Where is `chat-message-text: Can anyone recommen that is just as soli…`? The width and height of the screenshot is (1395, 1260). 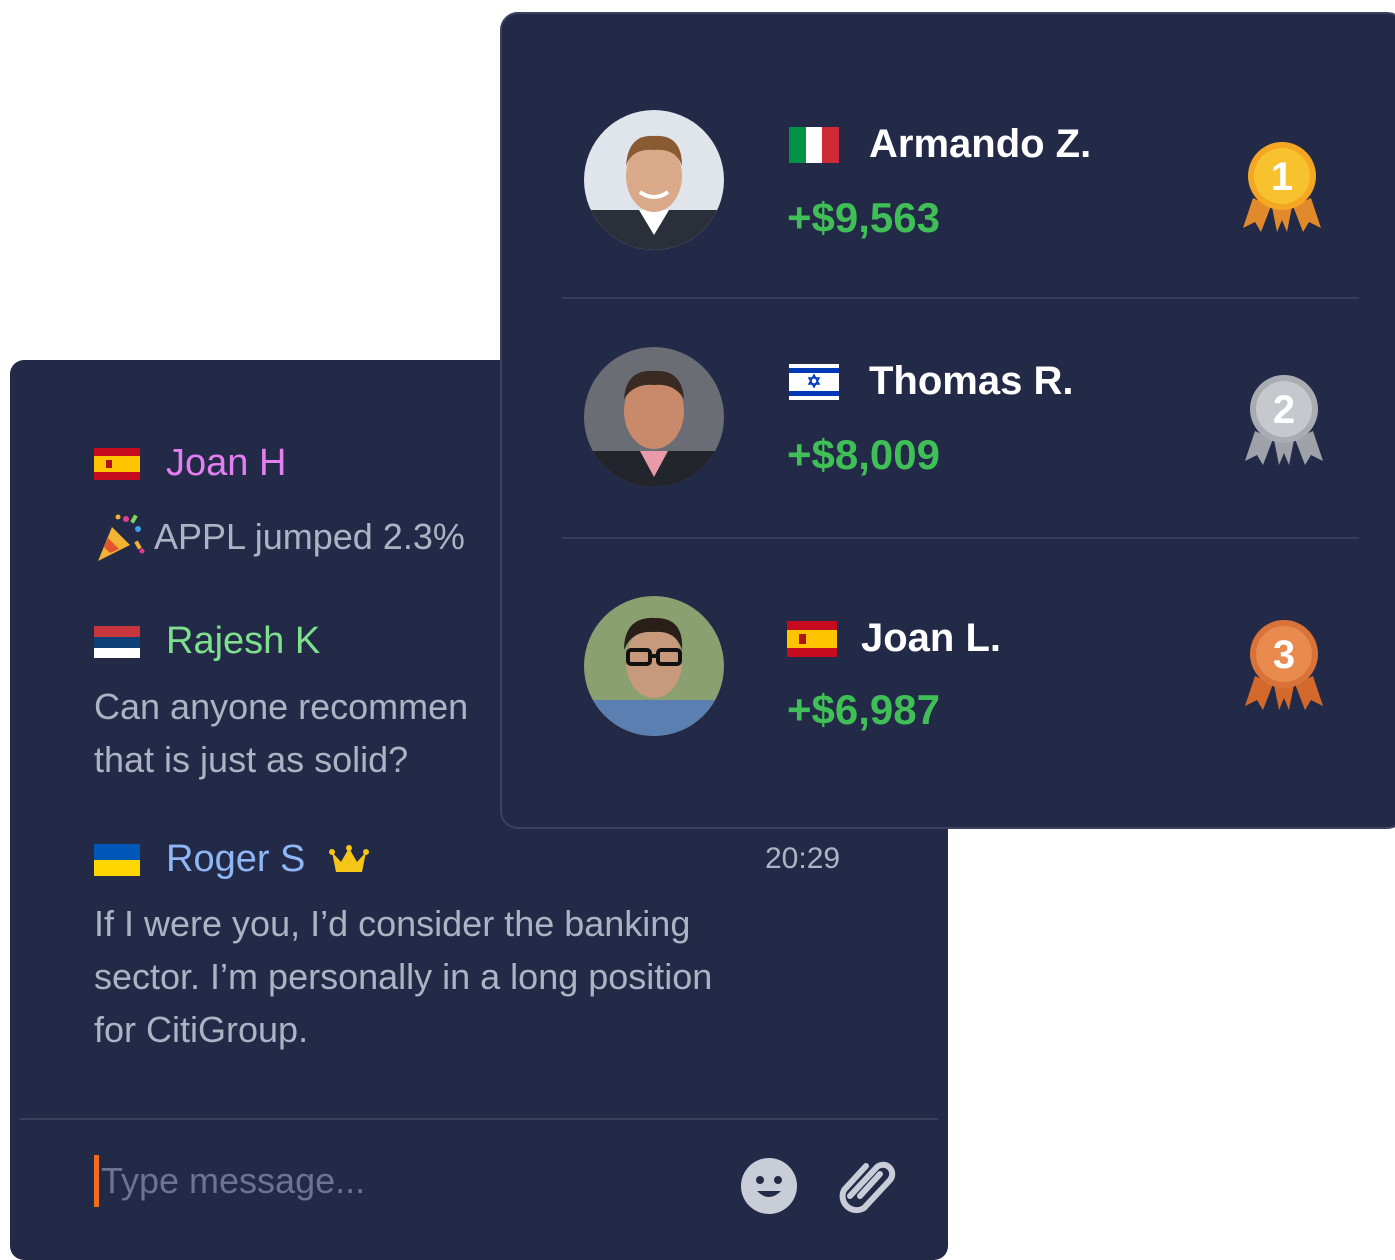 chat-message-text: Can anyone recommen that is just as soli… is located at coordinates (281, 733).